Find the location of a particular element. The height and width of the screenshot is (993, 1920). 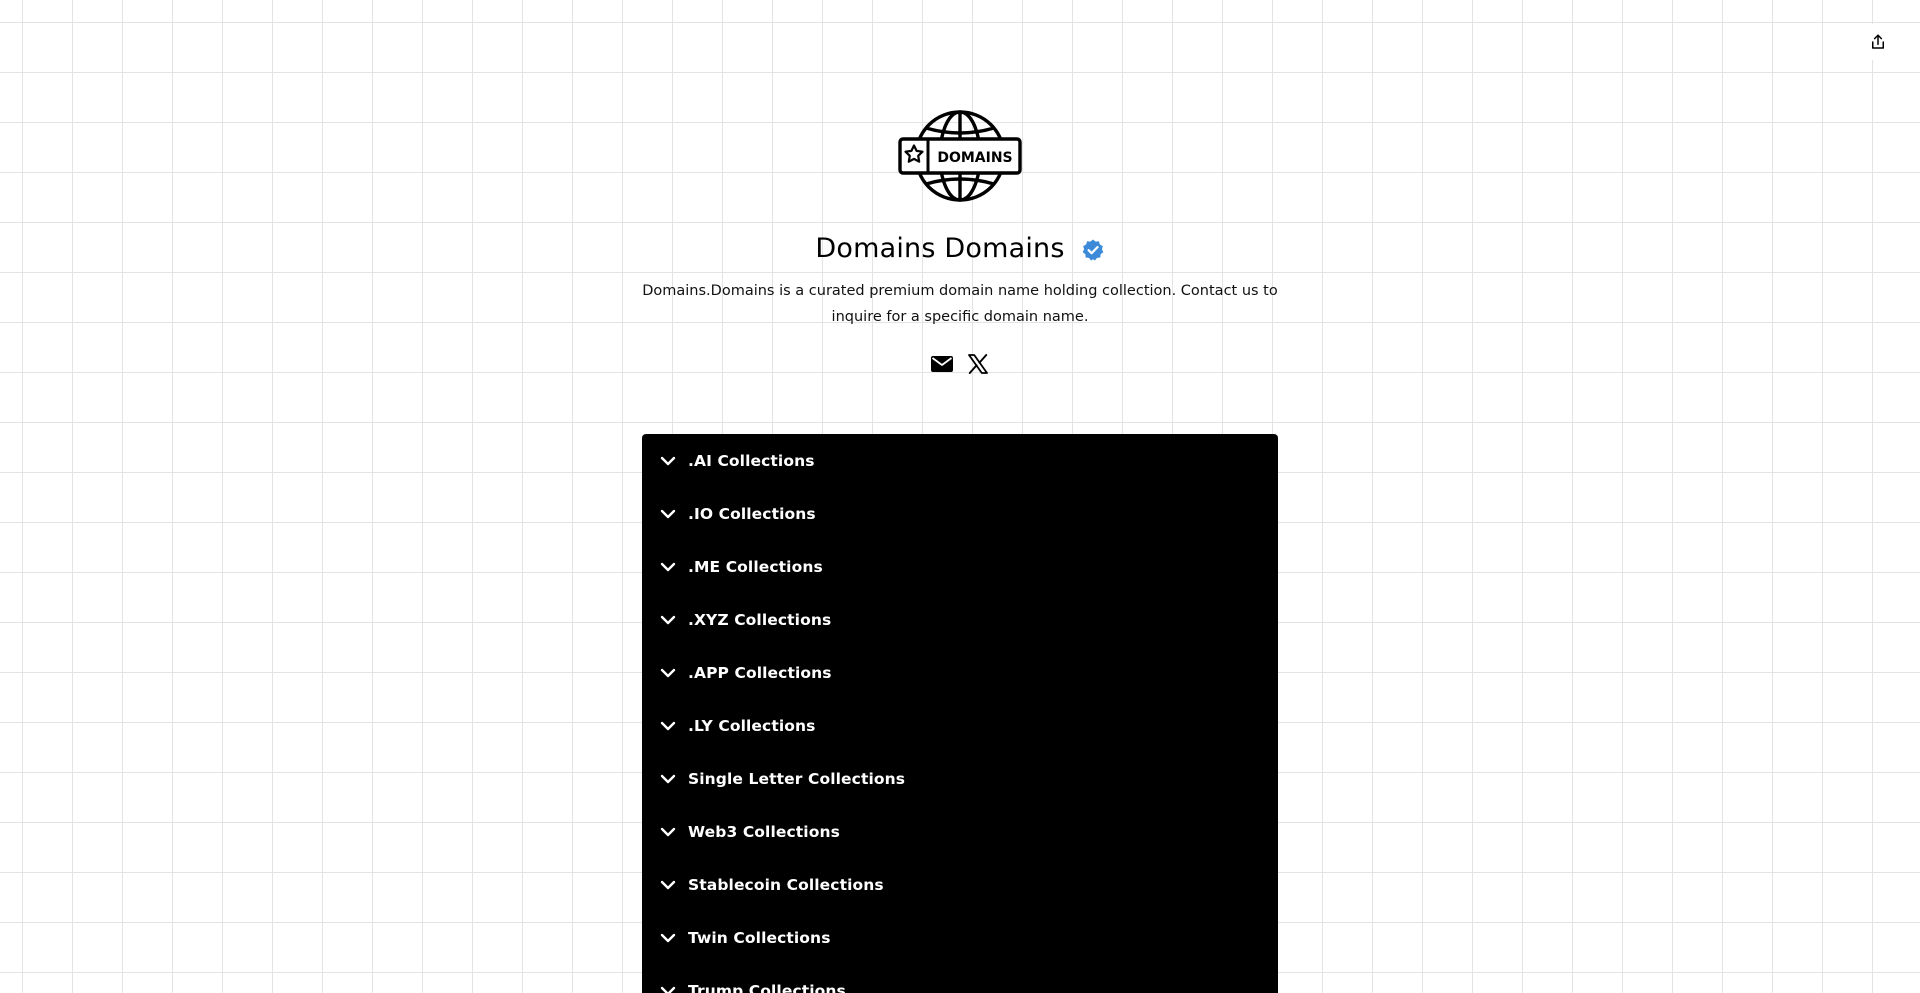

collection-label: .AI Collections is located at coordinates (751, 460).